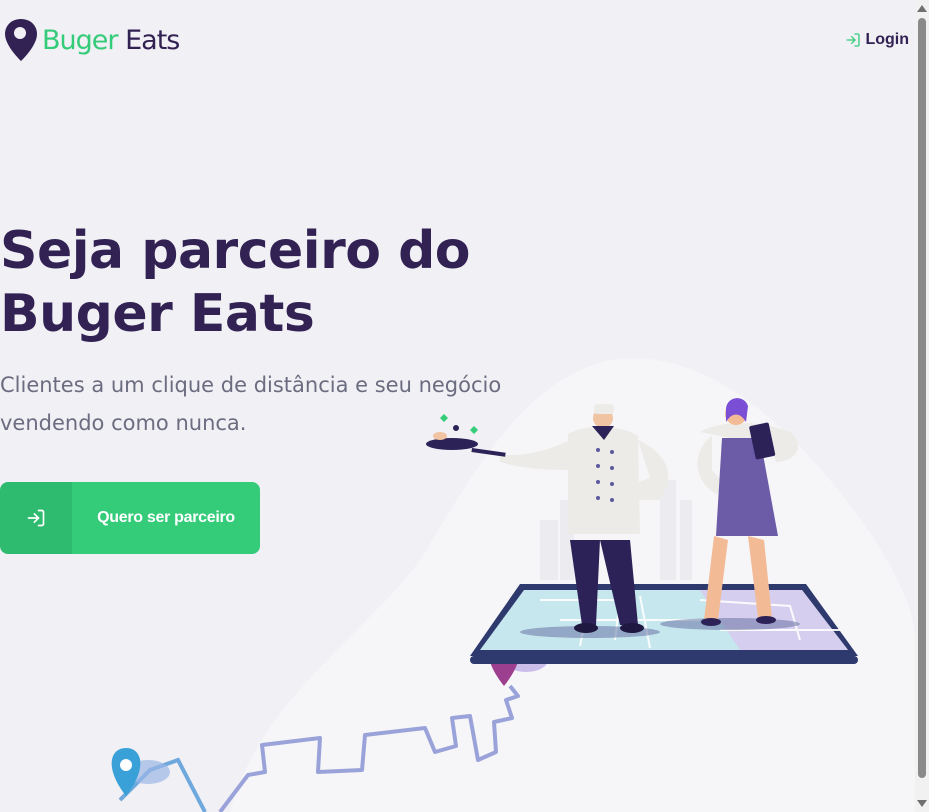 This screenshot has height=812, width=929. I want to click on scroll-up-arrow-icon, so click(922, 8).